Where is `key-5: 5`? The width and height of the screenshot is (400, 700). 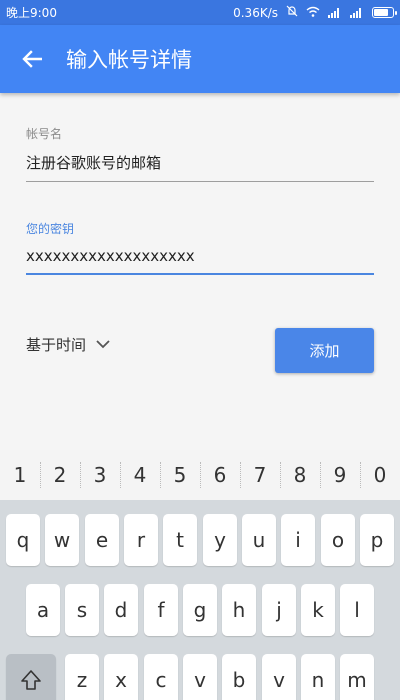
key-5: 5 is located at coordinates (180, 475).